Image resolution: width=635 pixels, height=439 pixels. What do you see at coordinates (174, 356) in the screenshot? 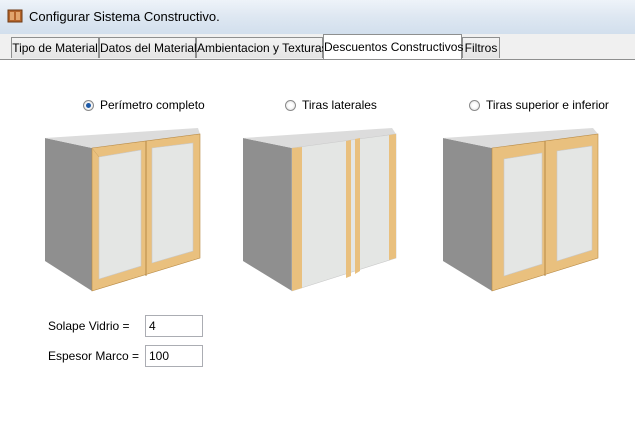
I see `espesor-marco-input` at bounding box center [174, 356].